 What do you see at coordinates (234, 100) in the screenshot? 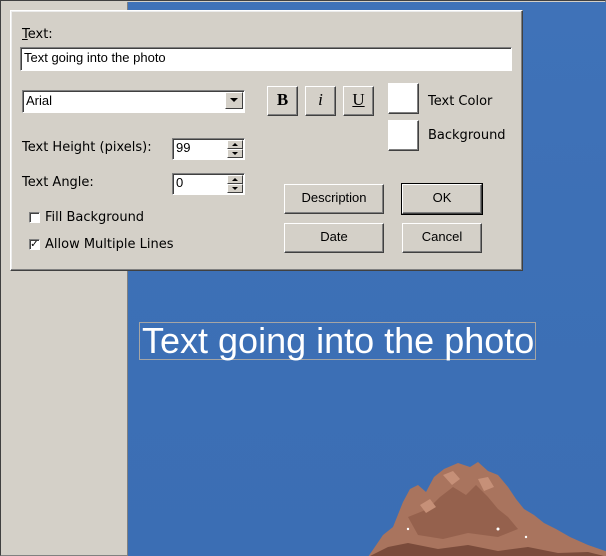
I see `chevron-down-icon` at bounding box center [234, 100].